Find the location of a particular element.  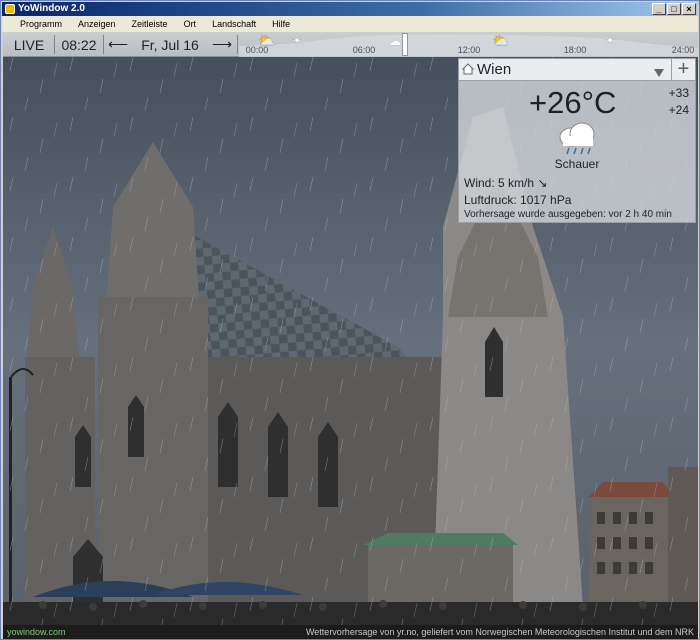

chevron-down-icon is located at coordinates (659, 74).